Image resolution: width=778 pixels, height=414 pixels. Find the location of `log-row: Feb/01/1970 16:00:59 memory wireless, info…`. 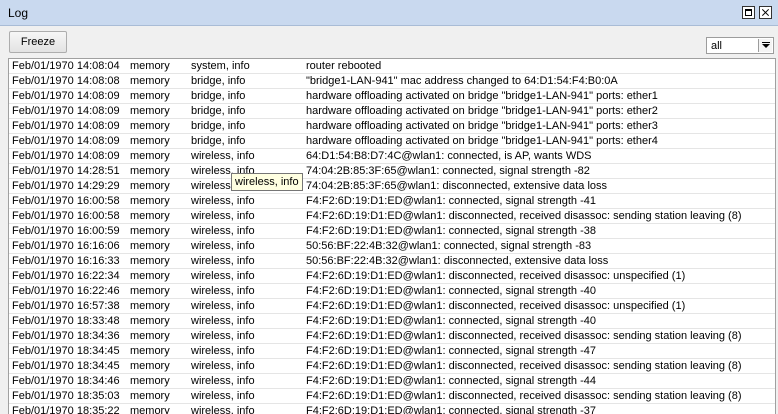

log-row: Feb/01/1970 16:00:59 memory wireless, info… is located at coordinates (392, 231).